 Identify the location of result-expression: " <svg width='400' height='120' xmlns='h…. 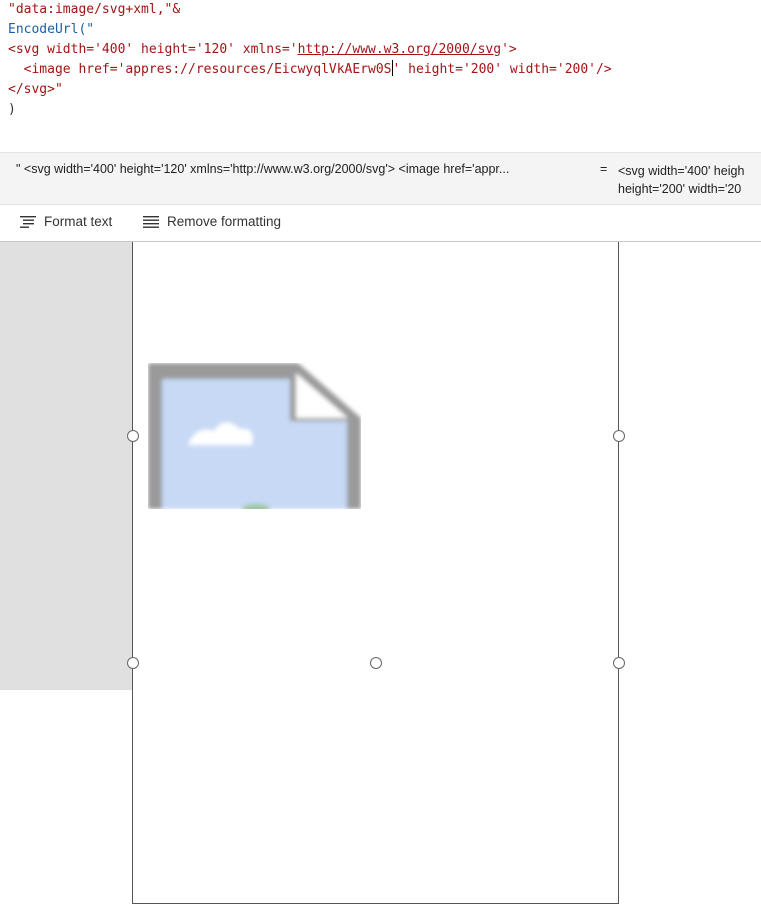
(263, 169).